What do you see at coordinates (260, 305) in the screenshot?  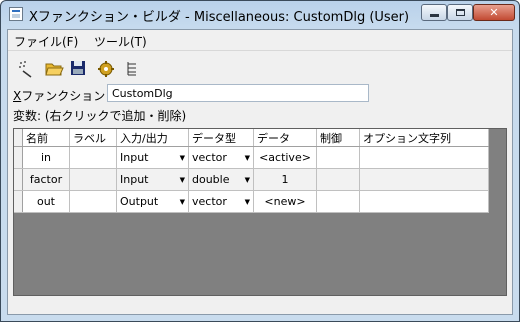 I see `status-bar` at bounding box center [260, 305].